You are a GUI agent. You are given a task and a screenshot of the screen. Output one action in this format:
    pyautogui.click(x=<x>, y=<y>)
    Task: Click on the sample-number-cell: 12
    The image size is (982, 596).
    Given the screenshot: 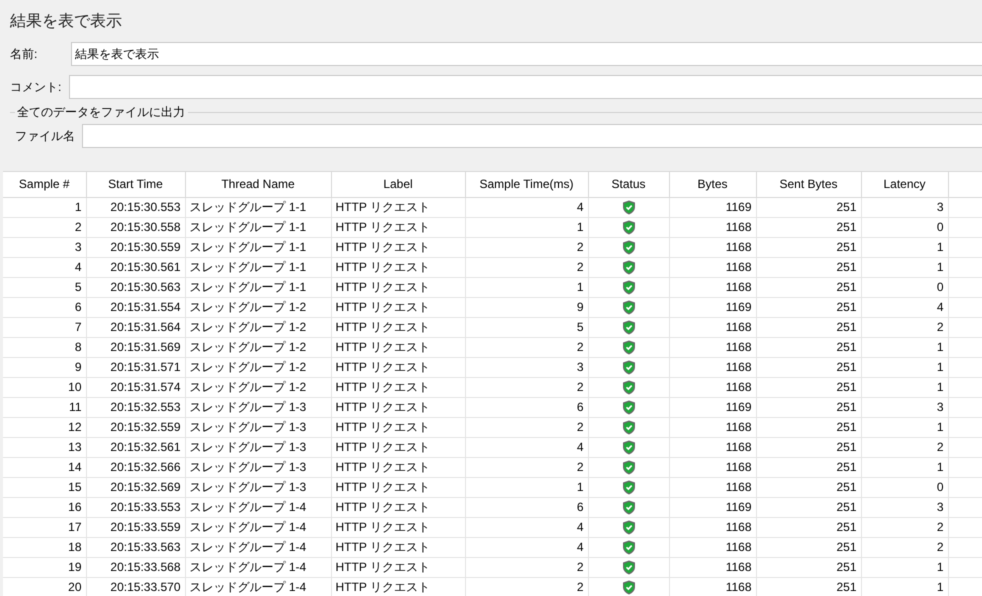 What is the action you would take?
    pyautogui.click(x=44, y=427)
    